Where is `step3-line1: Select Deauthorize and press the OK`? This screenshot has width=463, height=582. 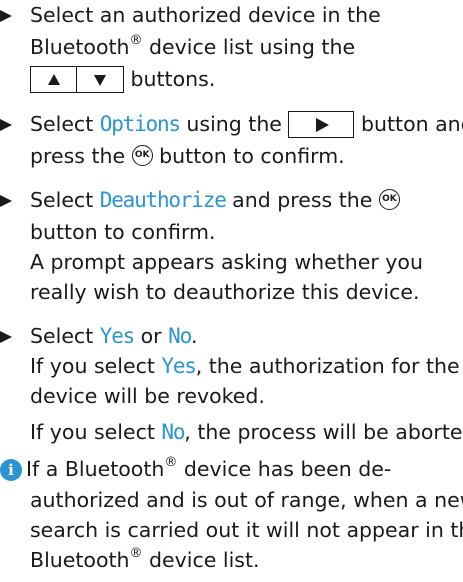 step3-line1: Select Deauthorize and press the OK is located at coordinates (215, 200).